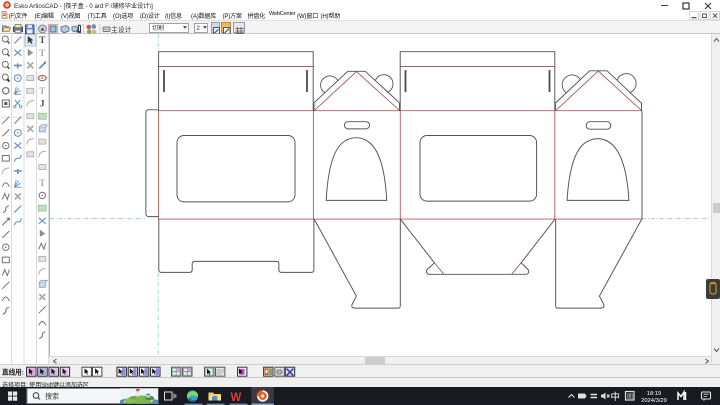 The width and height of the screenshot is (720, 405). I want to click on svg-text: 中, so click(616, 397).